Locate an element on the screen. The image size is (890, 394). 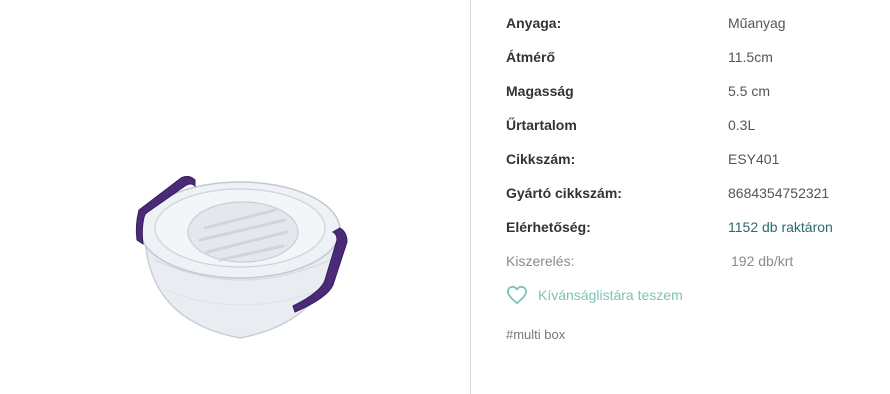
spec-row-diameter: Átmérő 11.5cm is located at coordinates (696, 57).